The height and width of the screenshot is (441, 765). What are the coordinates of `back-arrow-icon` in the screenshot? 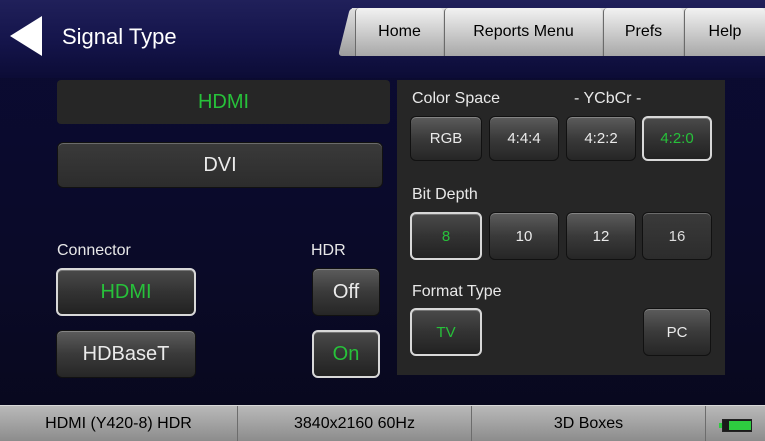 It's located at (26, 36).